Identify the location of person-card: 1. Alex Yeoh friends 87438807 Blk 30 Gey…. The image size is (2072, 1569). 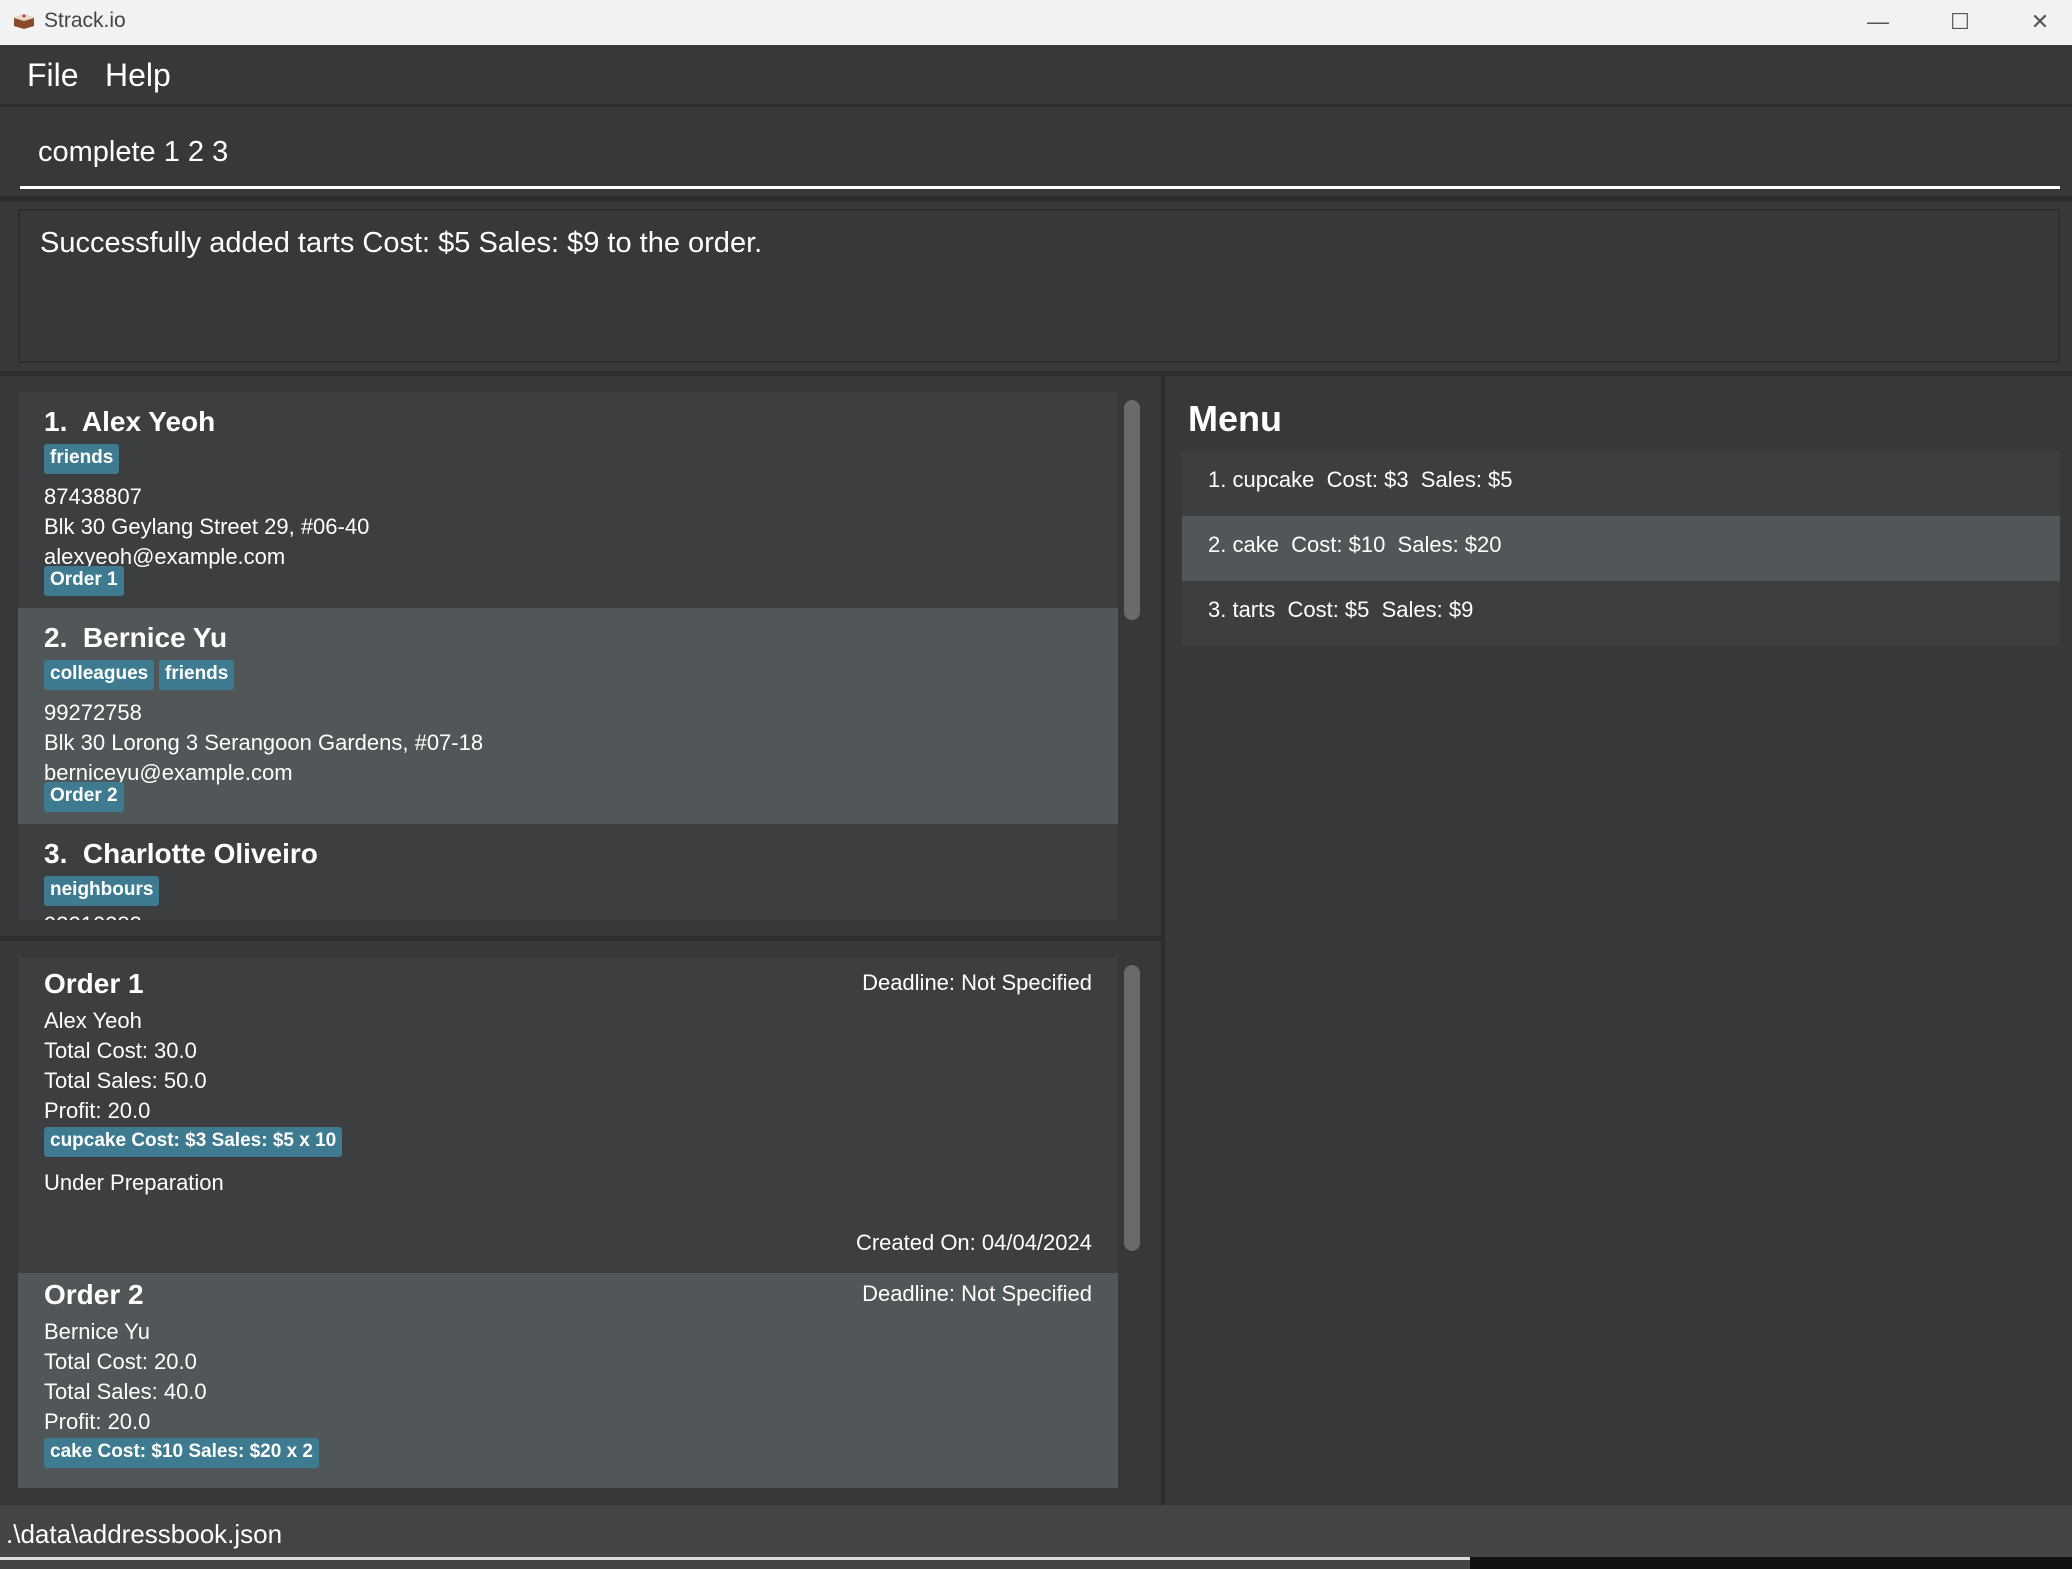
(568, 500).